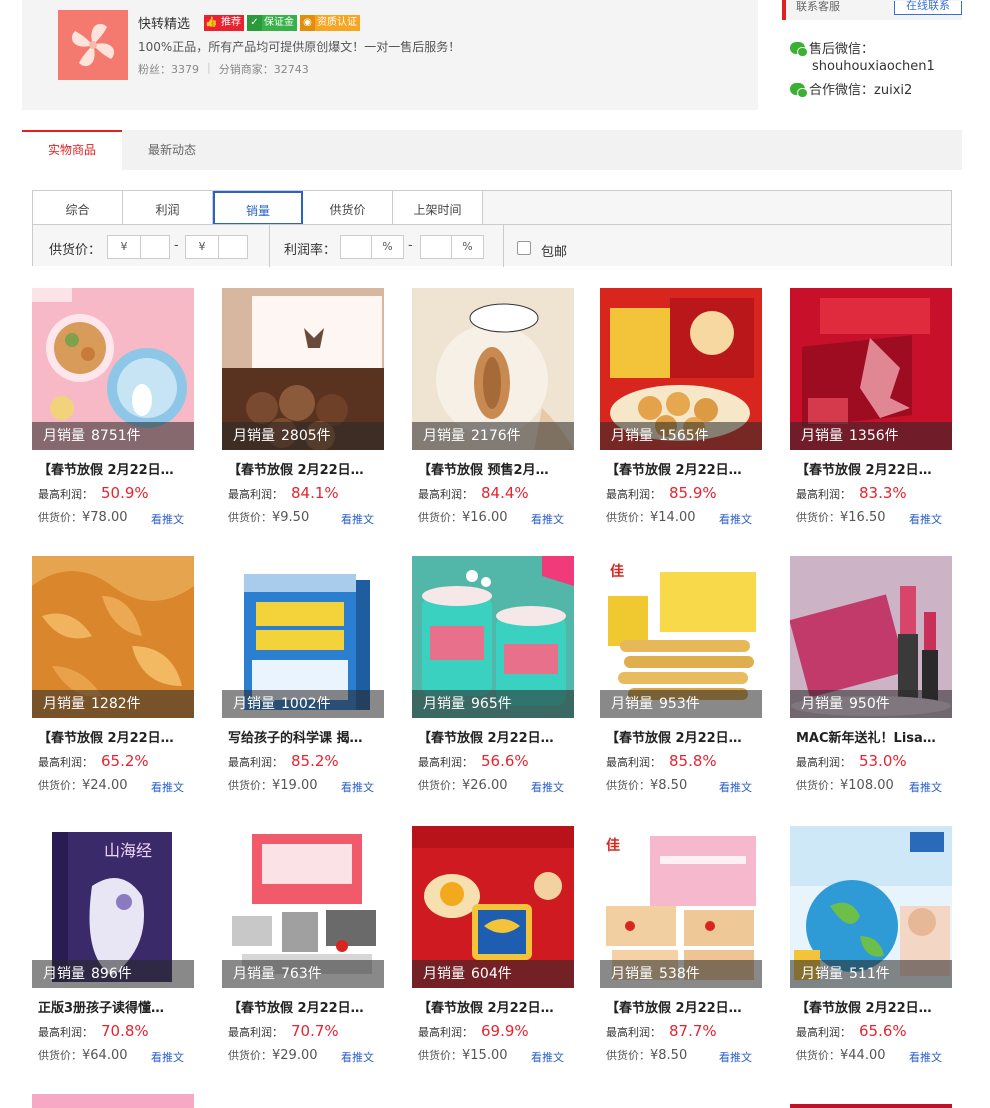 This screenshot has width=990, height=1108. Describe the element at coordinates (681, 436) in the screenshot. I see `monthly-sales-bar: 月销量 1565件` at that location.